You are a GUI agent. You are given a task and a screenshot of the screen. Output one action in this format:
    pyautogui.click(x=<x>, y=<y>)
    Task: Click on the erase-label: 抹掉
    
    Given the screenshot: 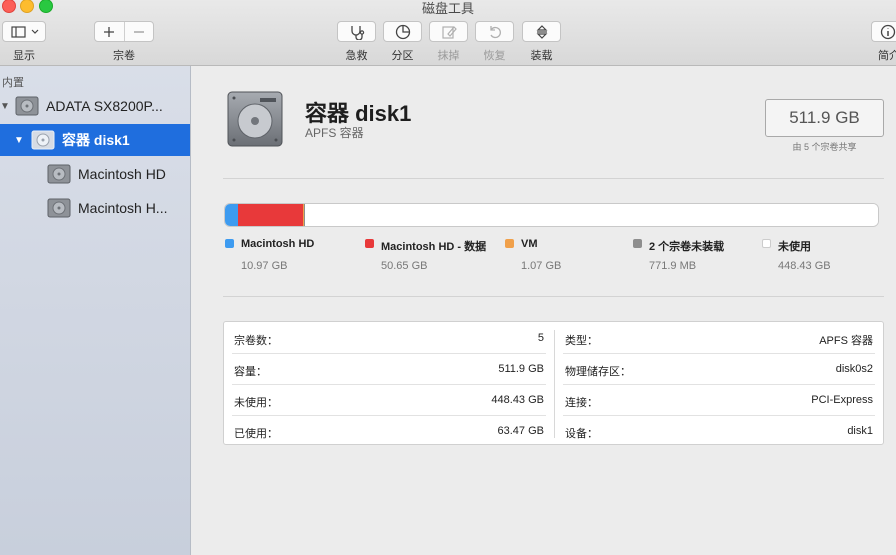 What is the action you would take?
    pyautogui.click(x=448, y=56)
    